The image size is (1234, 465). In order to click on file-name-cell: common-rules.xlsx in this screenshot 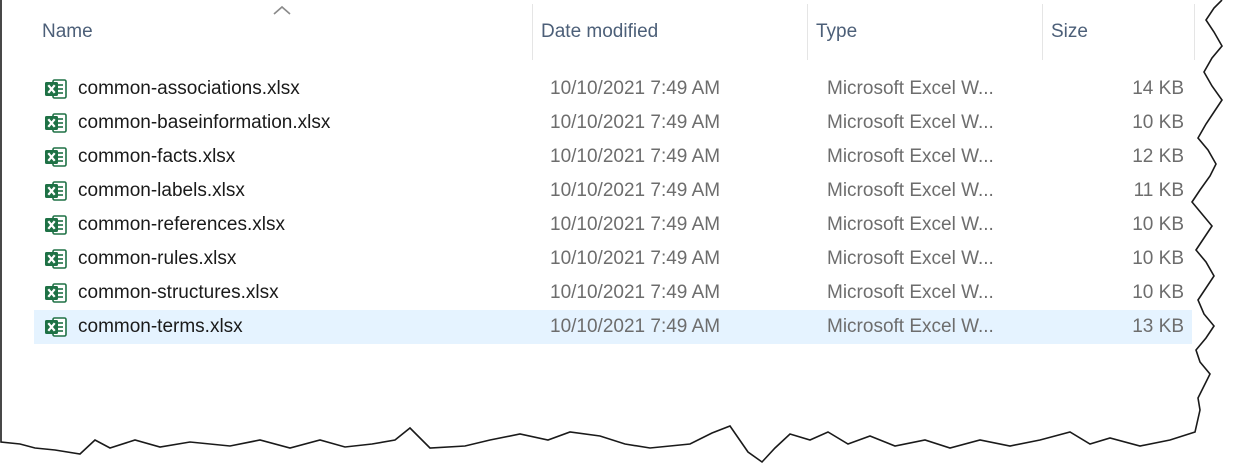, I will do `click(140, 259)`.